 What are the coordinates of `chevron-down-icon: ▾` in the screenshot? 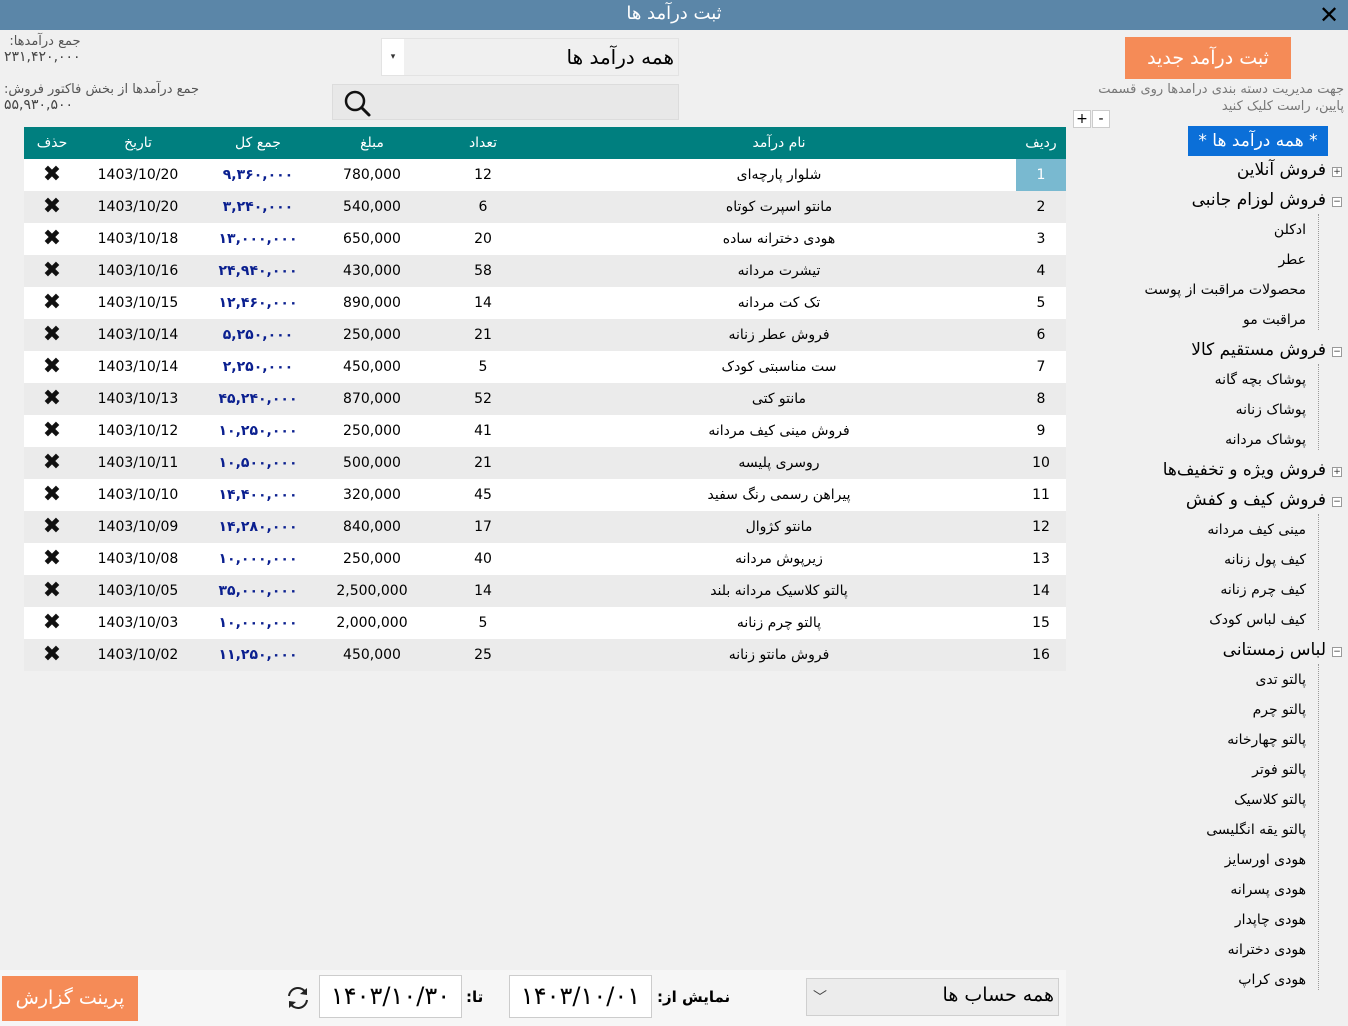 It's located at (393, 57).